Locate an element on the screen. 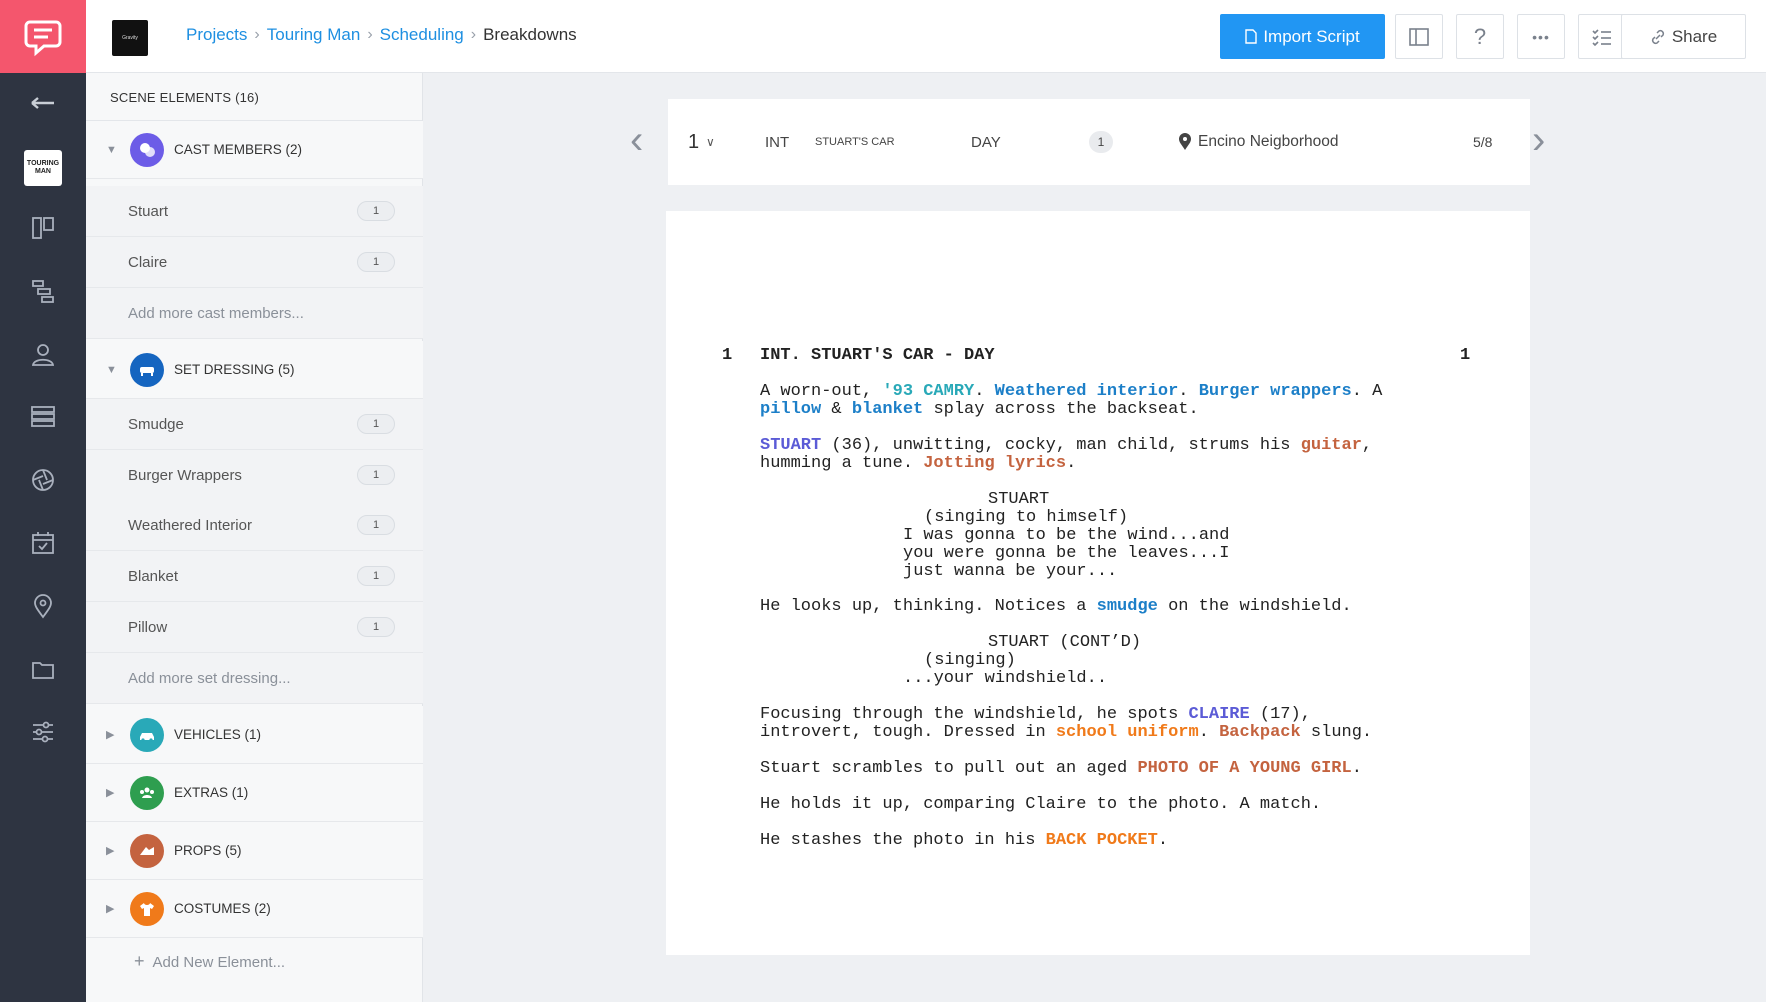 The height and width of the screenshot is (1002, 1766). tagged-cast: CLAIRE is located at coordinates (1218, 714).